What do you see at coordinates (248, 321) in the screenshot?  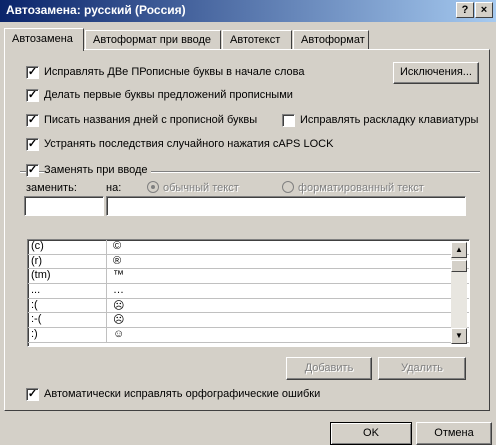 I see `list-item: :-( ☹` at bounding box center [248, 321].